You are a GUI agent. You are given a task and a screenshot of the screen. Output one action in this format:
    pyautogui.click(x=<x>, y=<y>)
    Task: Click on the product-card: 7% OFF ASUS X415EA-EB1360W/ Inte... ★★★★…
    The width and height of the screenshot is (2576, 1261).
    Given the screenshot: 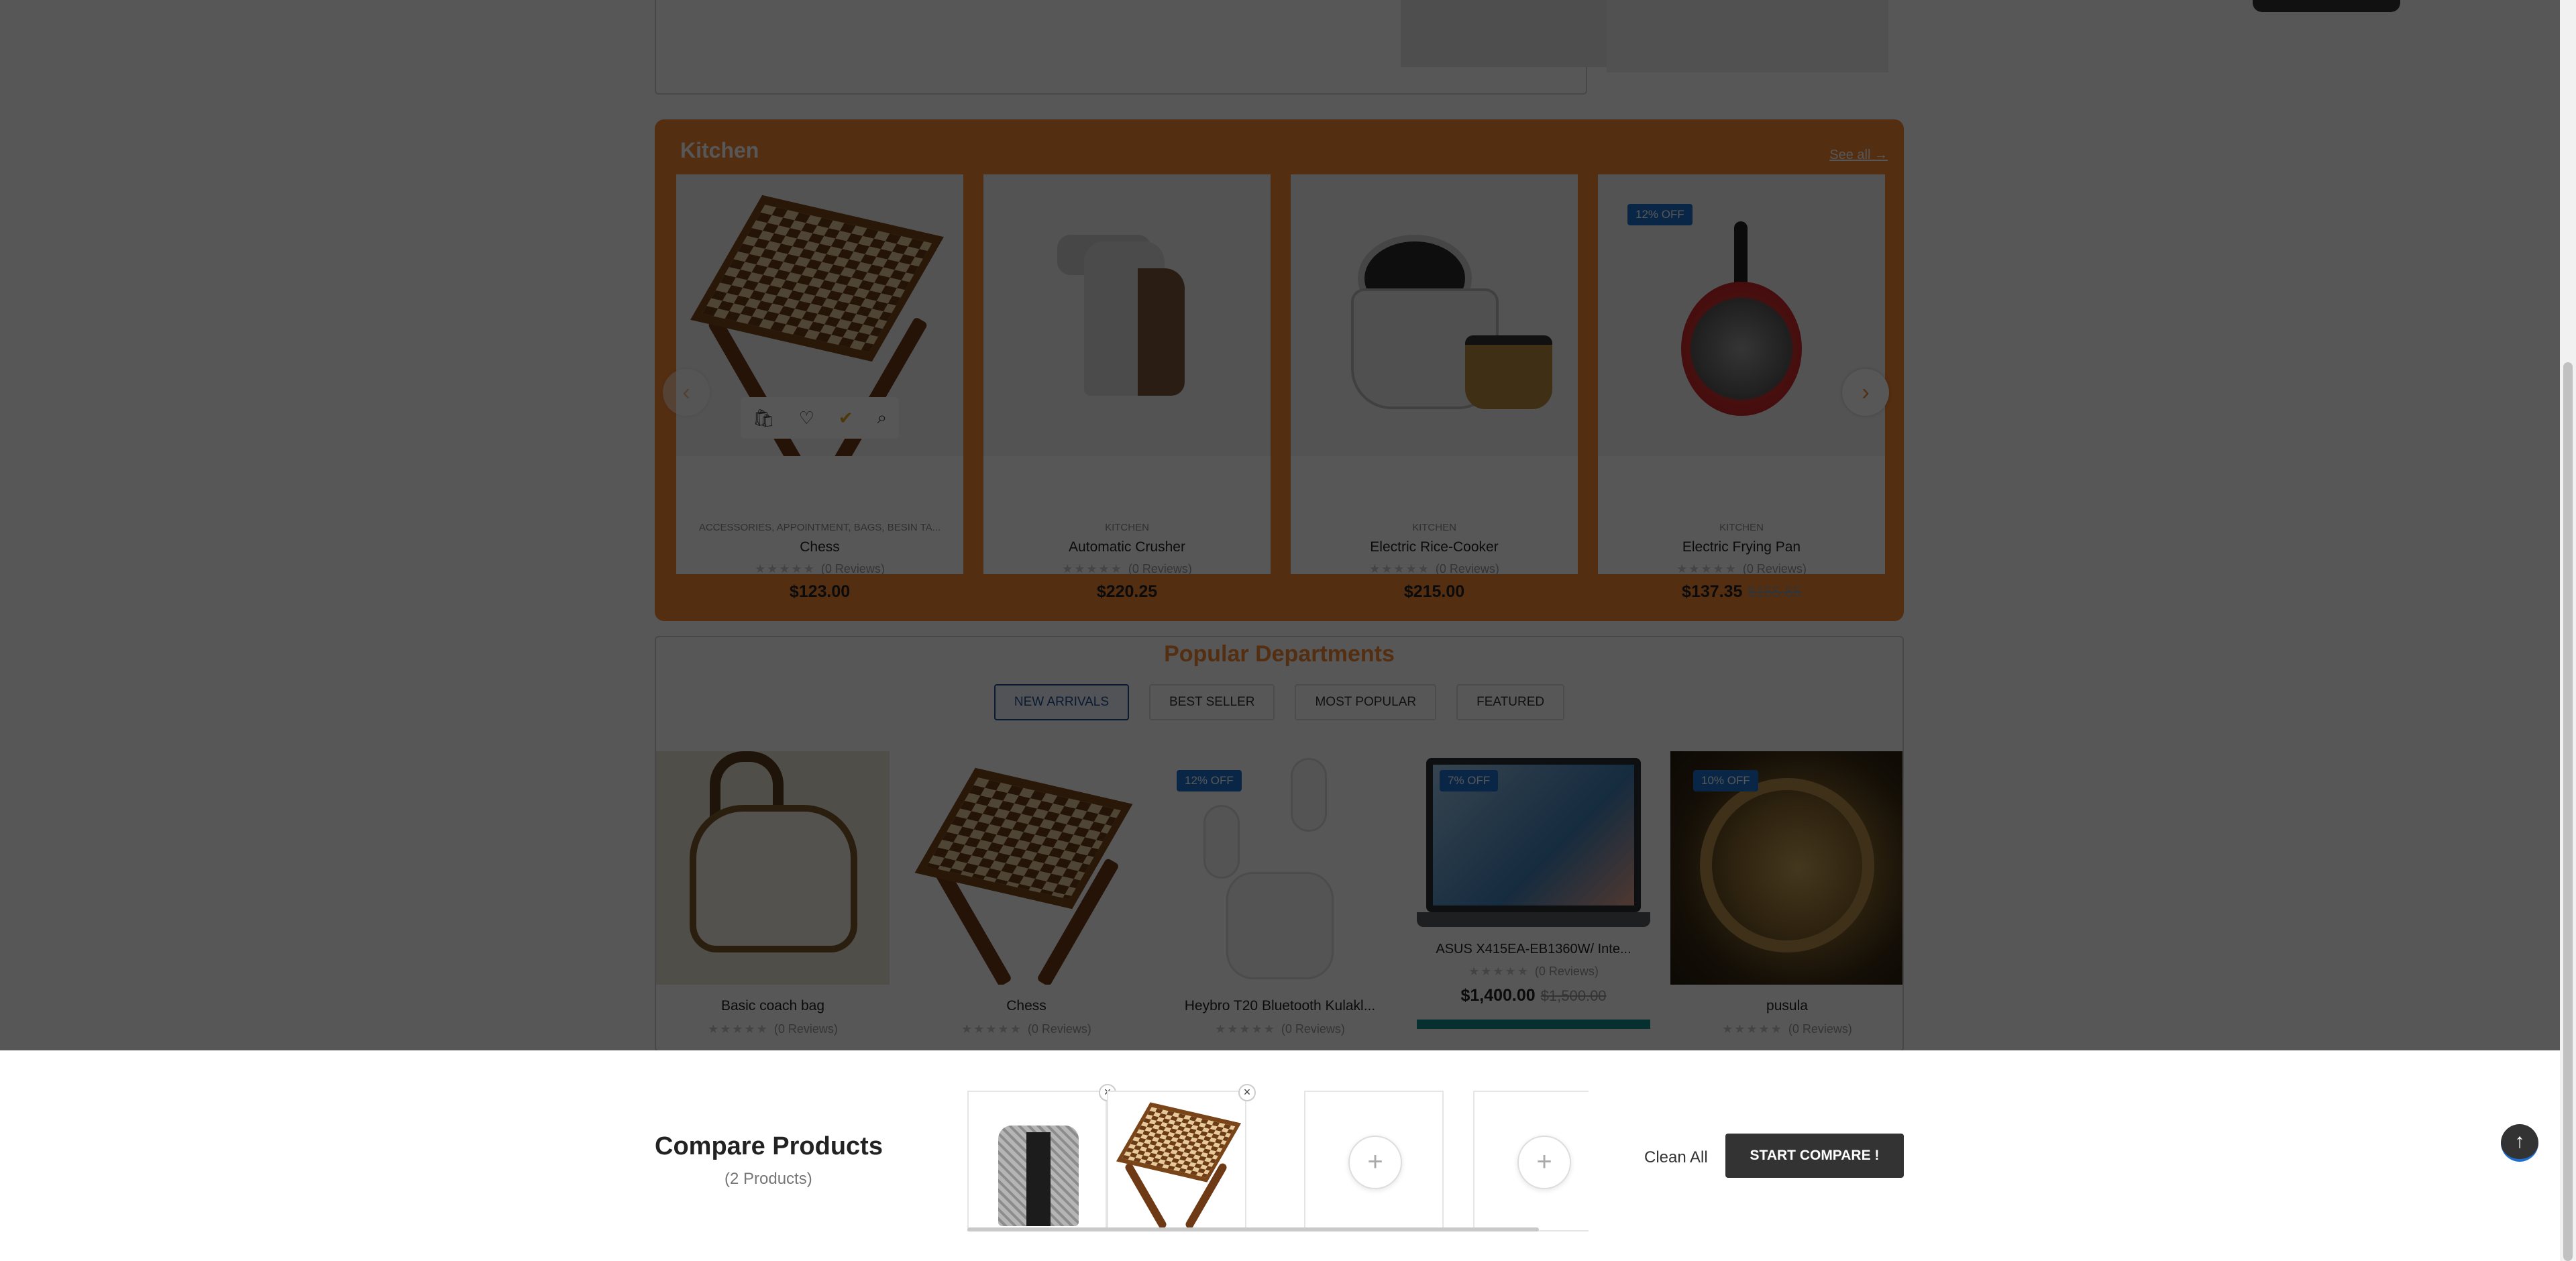 What is the action you would take?
    pyautogui.click(x=1533, y=900)
    